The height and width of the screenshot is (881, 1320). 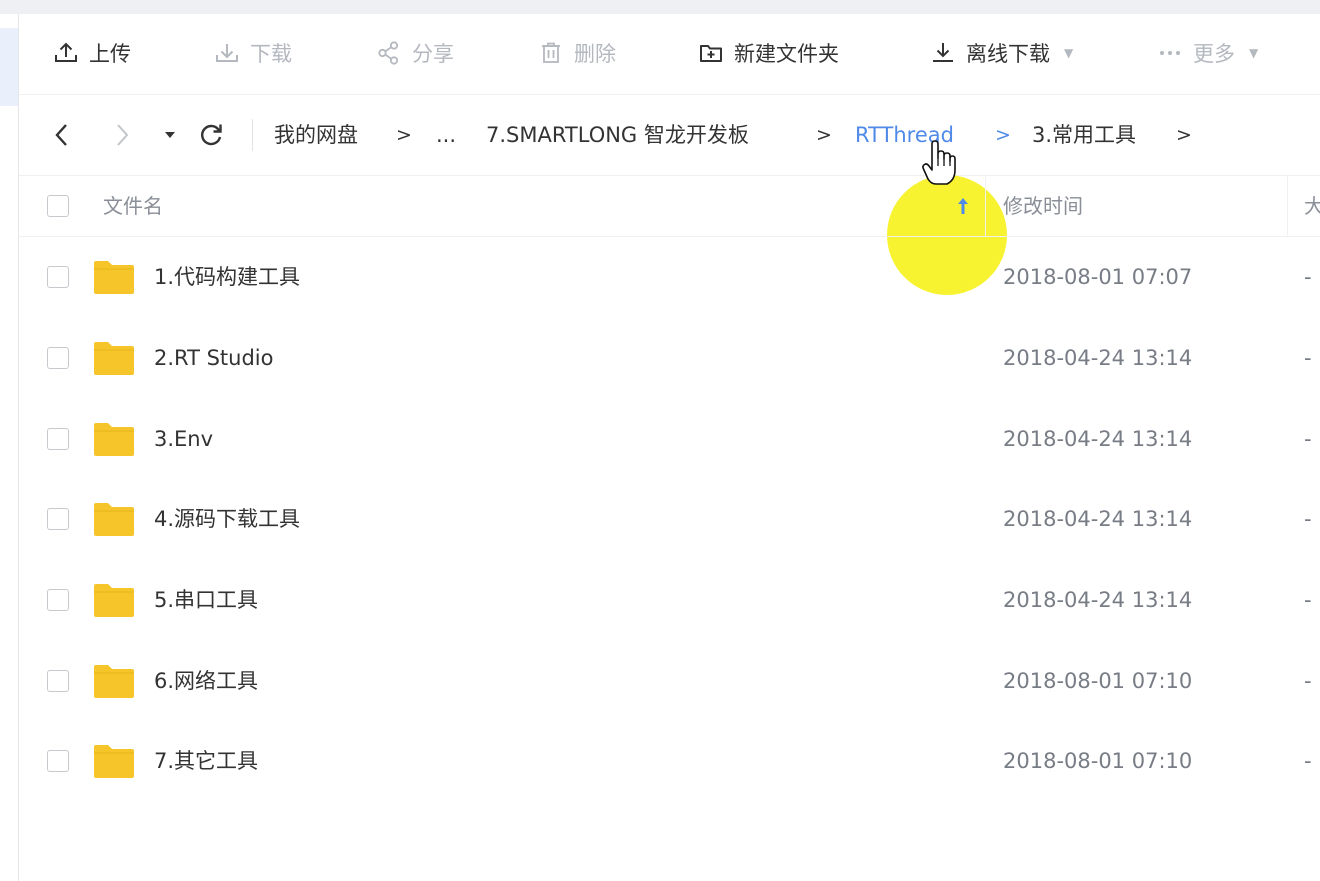 I want to click on new-folder-icon, so click(x=711, y=53).